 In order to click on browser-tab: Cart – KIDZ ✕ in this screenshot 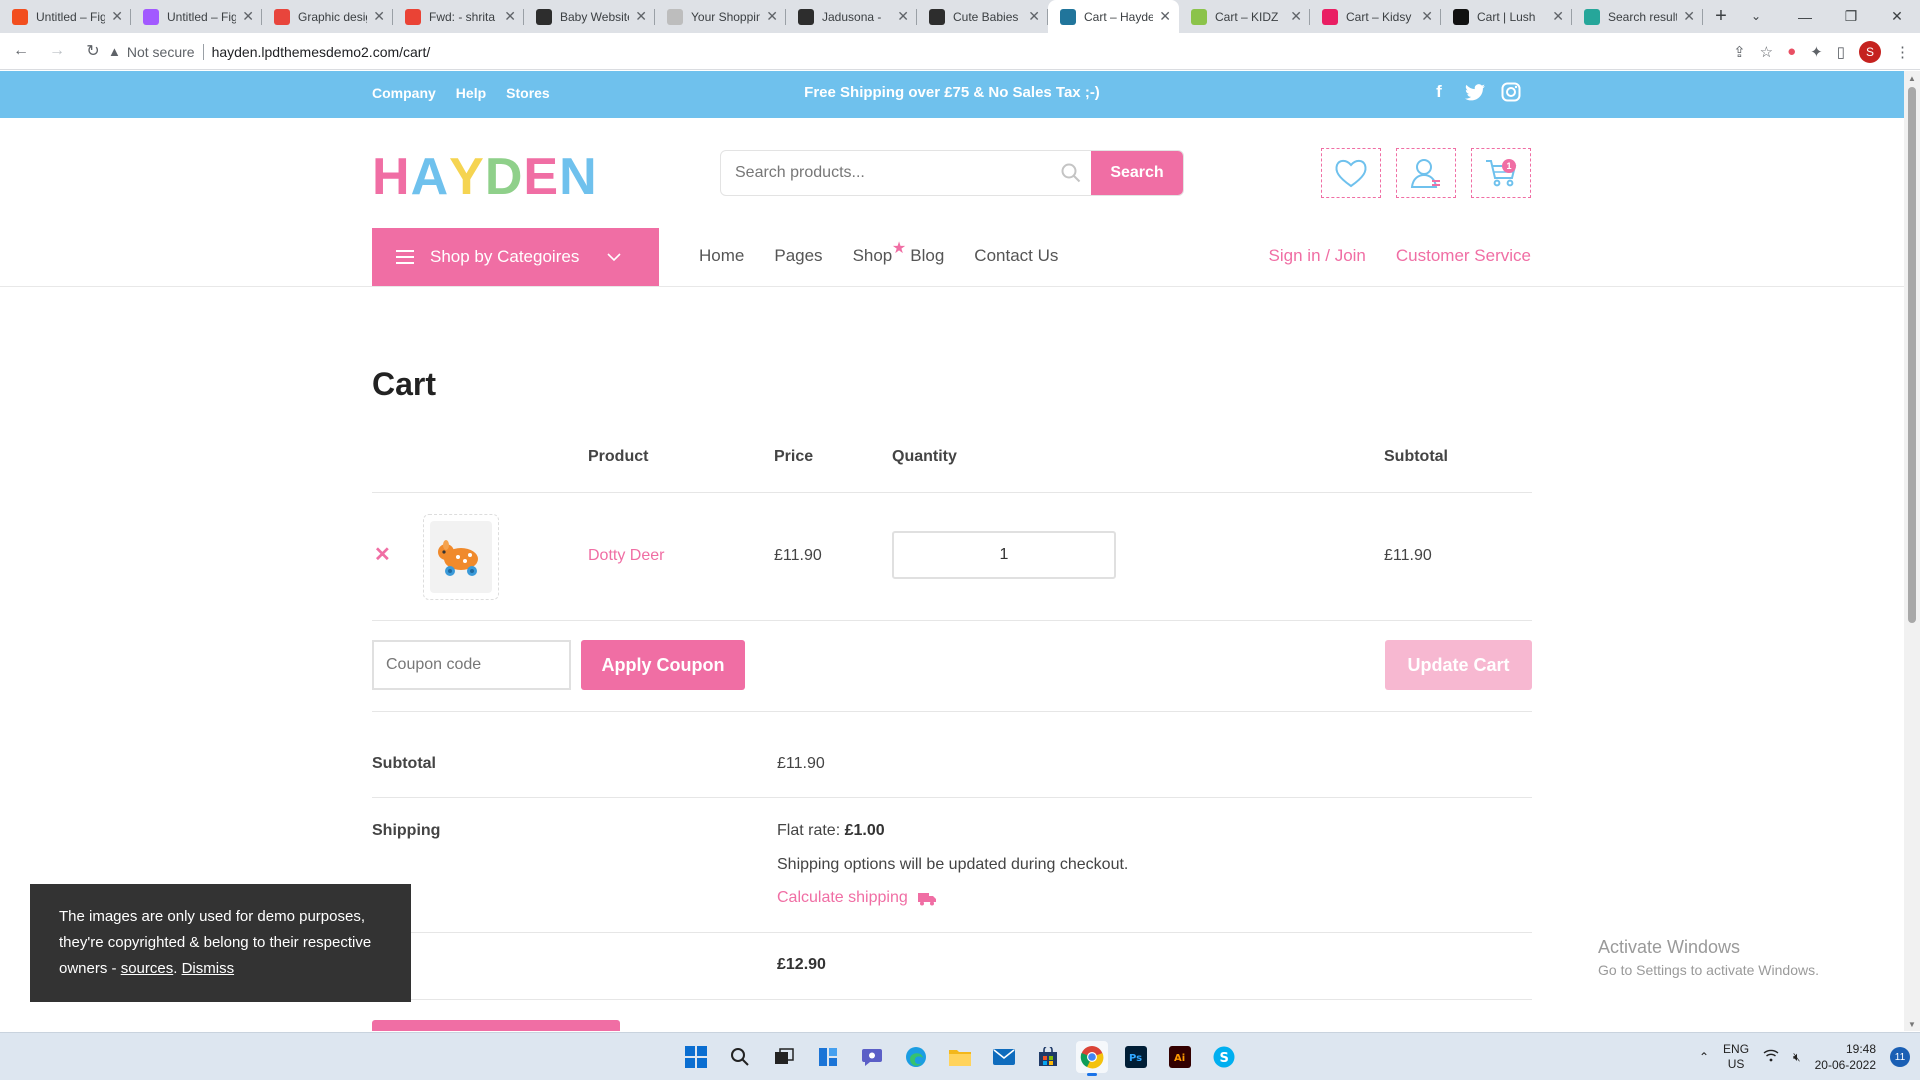, I will do `click(1244, 16)`.